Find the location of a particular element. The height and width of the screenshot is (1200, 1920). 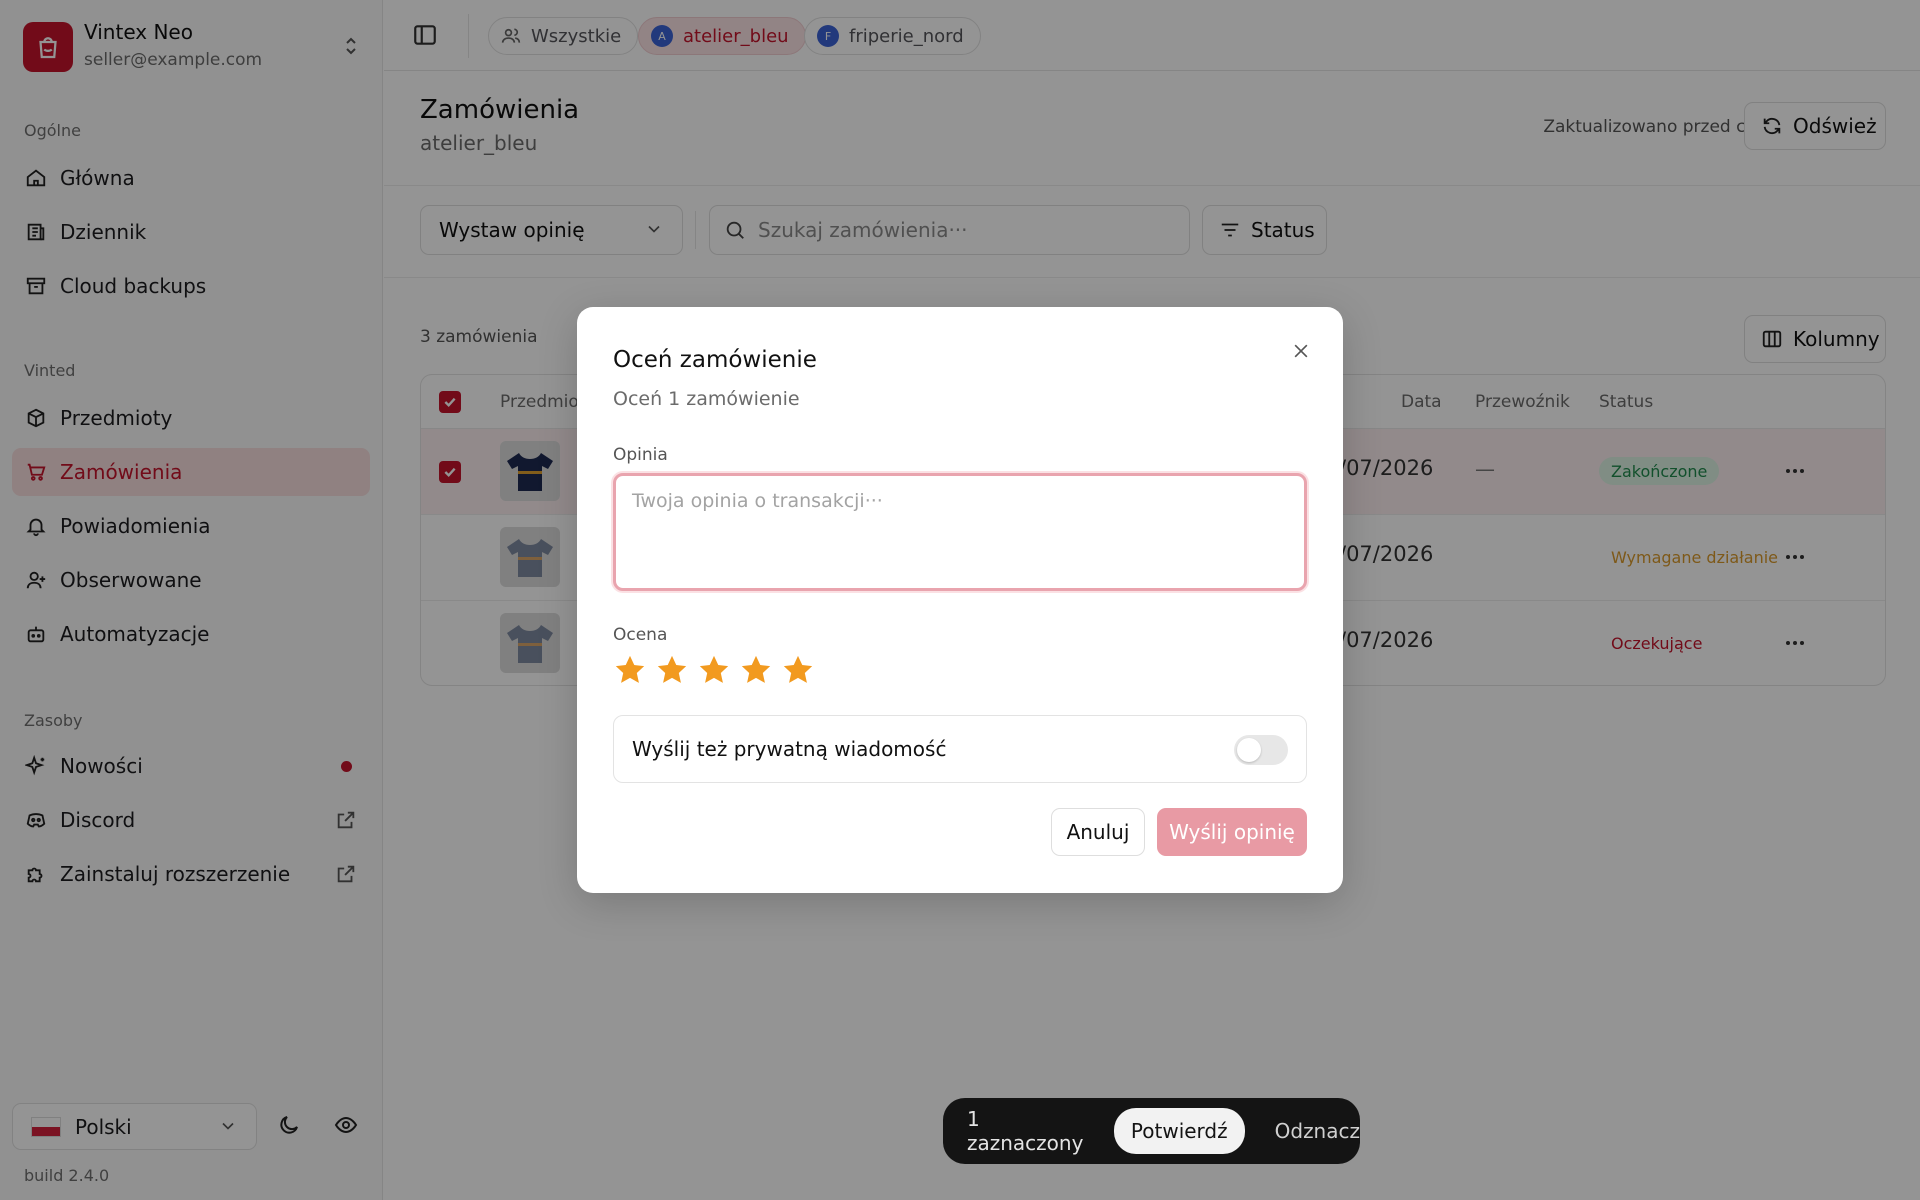

star-3-icon is located at coordinates (714, 670).